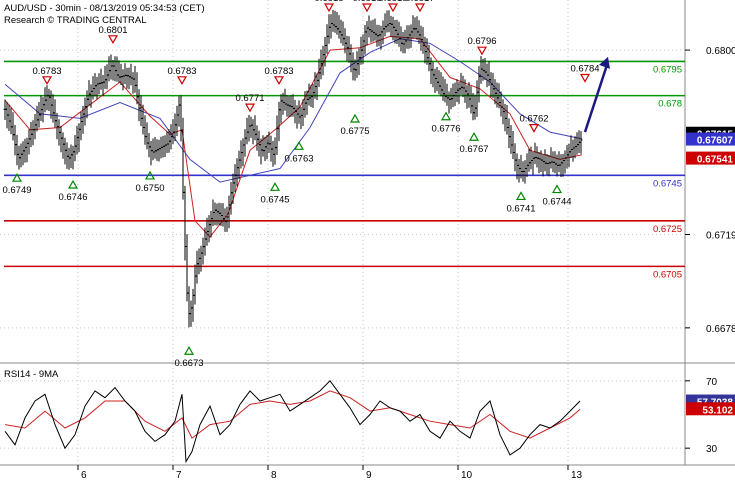 The width and height of the screenshot is (735, 480). What do you see at coordinates (667, 274) in the screenshot?
I see `level-label: 0.6705` at bounding box center [667, 274].